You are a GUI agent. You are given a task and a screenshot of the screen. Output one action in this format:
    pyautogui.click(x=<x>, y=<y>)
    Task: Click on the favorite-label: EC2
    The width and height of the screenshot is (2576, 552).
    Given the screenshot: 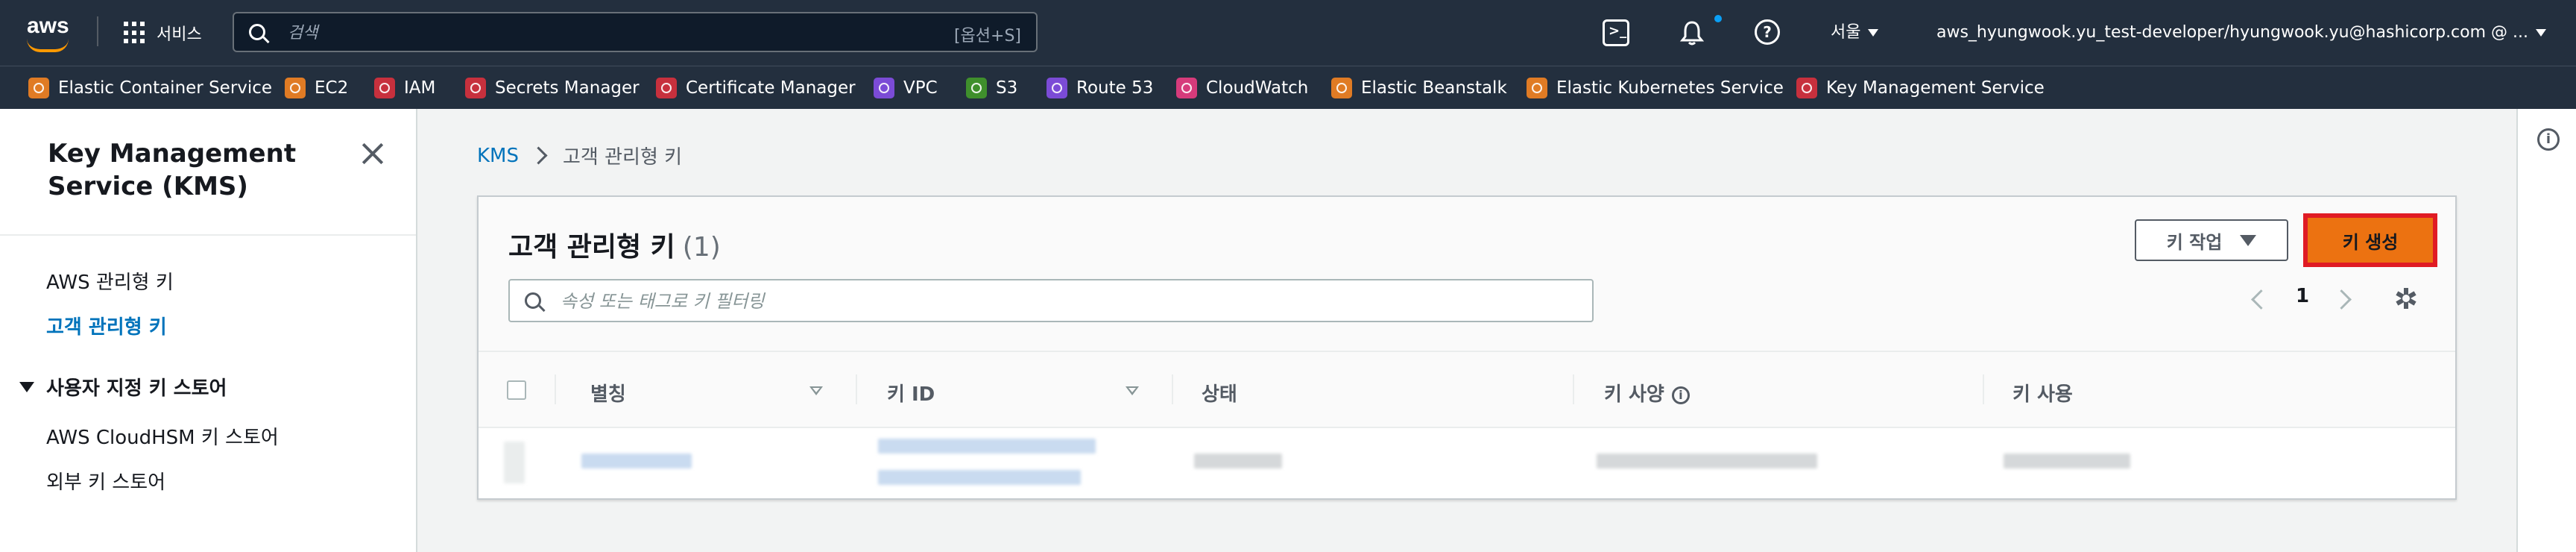 What is the action you would take?
    pyautogui.click(x=332, y=88)
    